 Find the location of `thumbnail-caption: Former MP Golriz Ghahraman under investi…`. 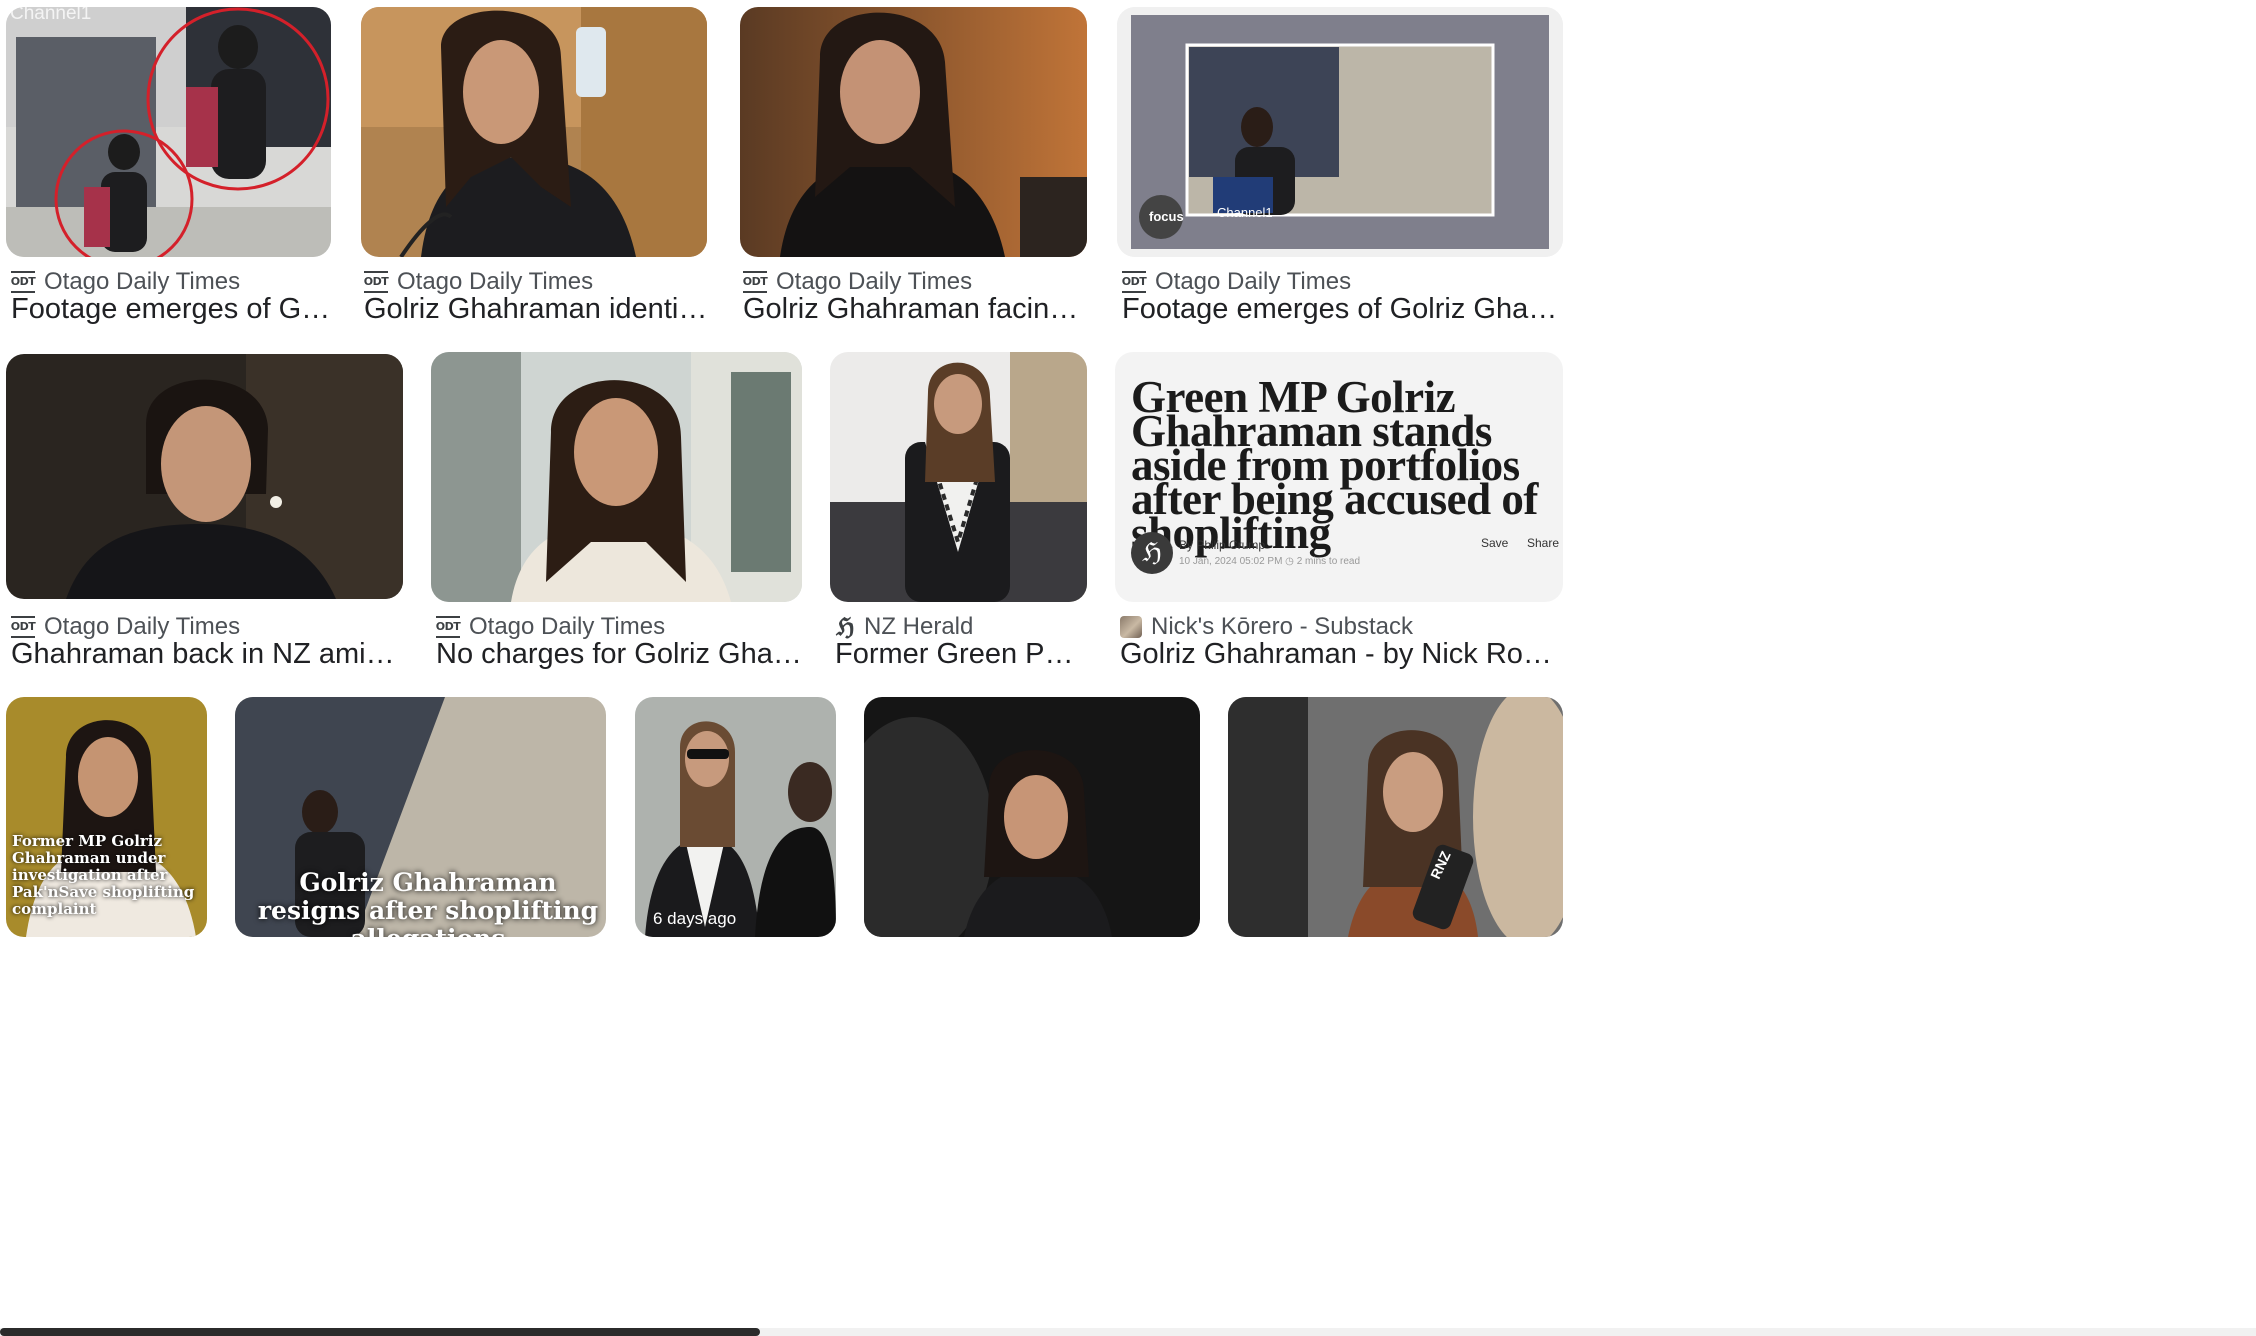

thumbnail-caption: Former MP Golriz Ghahraman under investi… is located at coordinates (103, 875).